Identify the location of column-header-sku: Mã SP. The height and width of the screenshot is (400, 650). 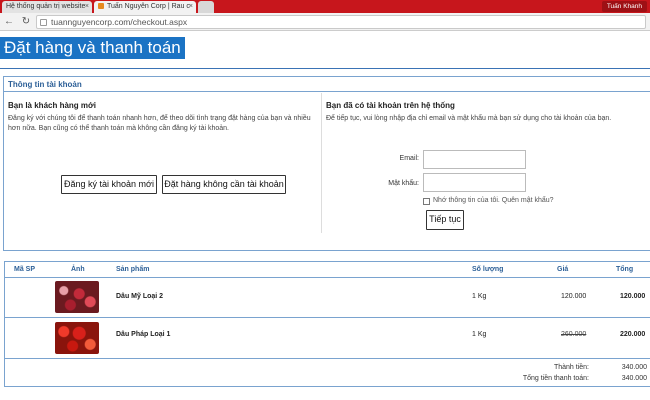
(25, 269).